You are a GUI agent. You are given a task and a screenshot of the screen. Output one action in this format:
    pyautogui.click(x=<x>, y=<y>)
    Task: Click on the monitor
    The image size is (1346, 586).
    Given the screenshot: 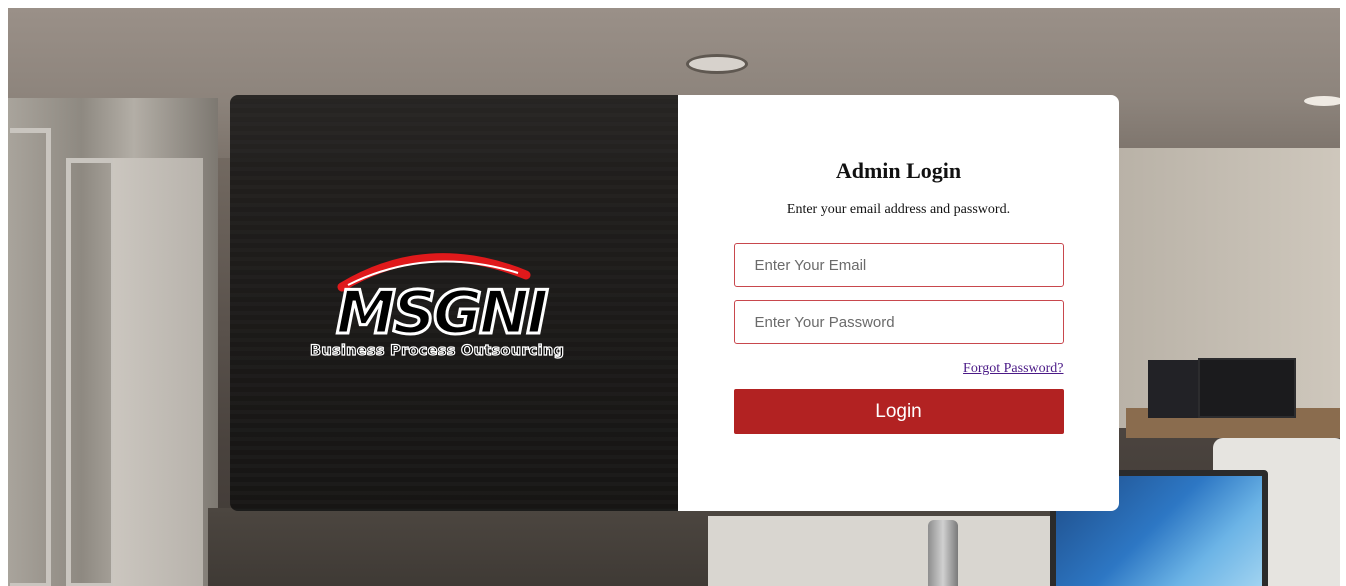 What is the action you would take?
    pyautogui.click(x=1247, y=388)
    